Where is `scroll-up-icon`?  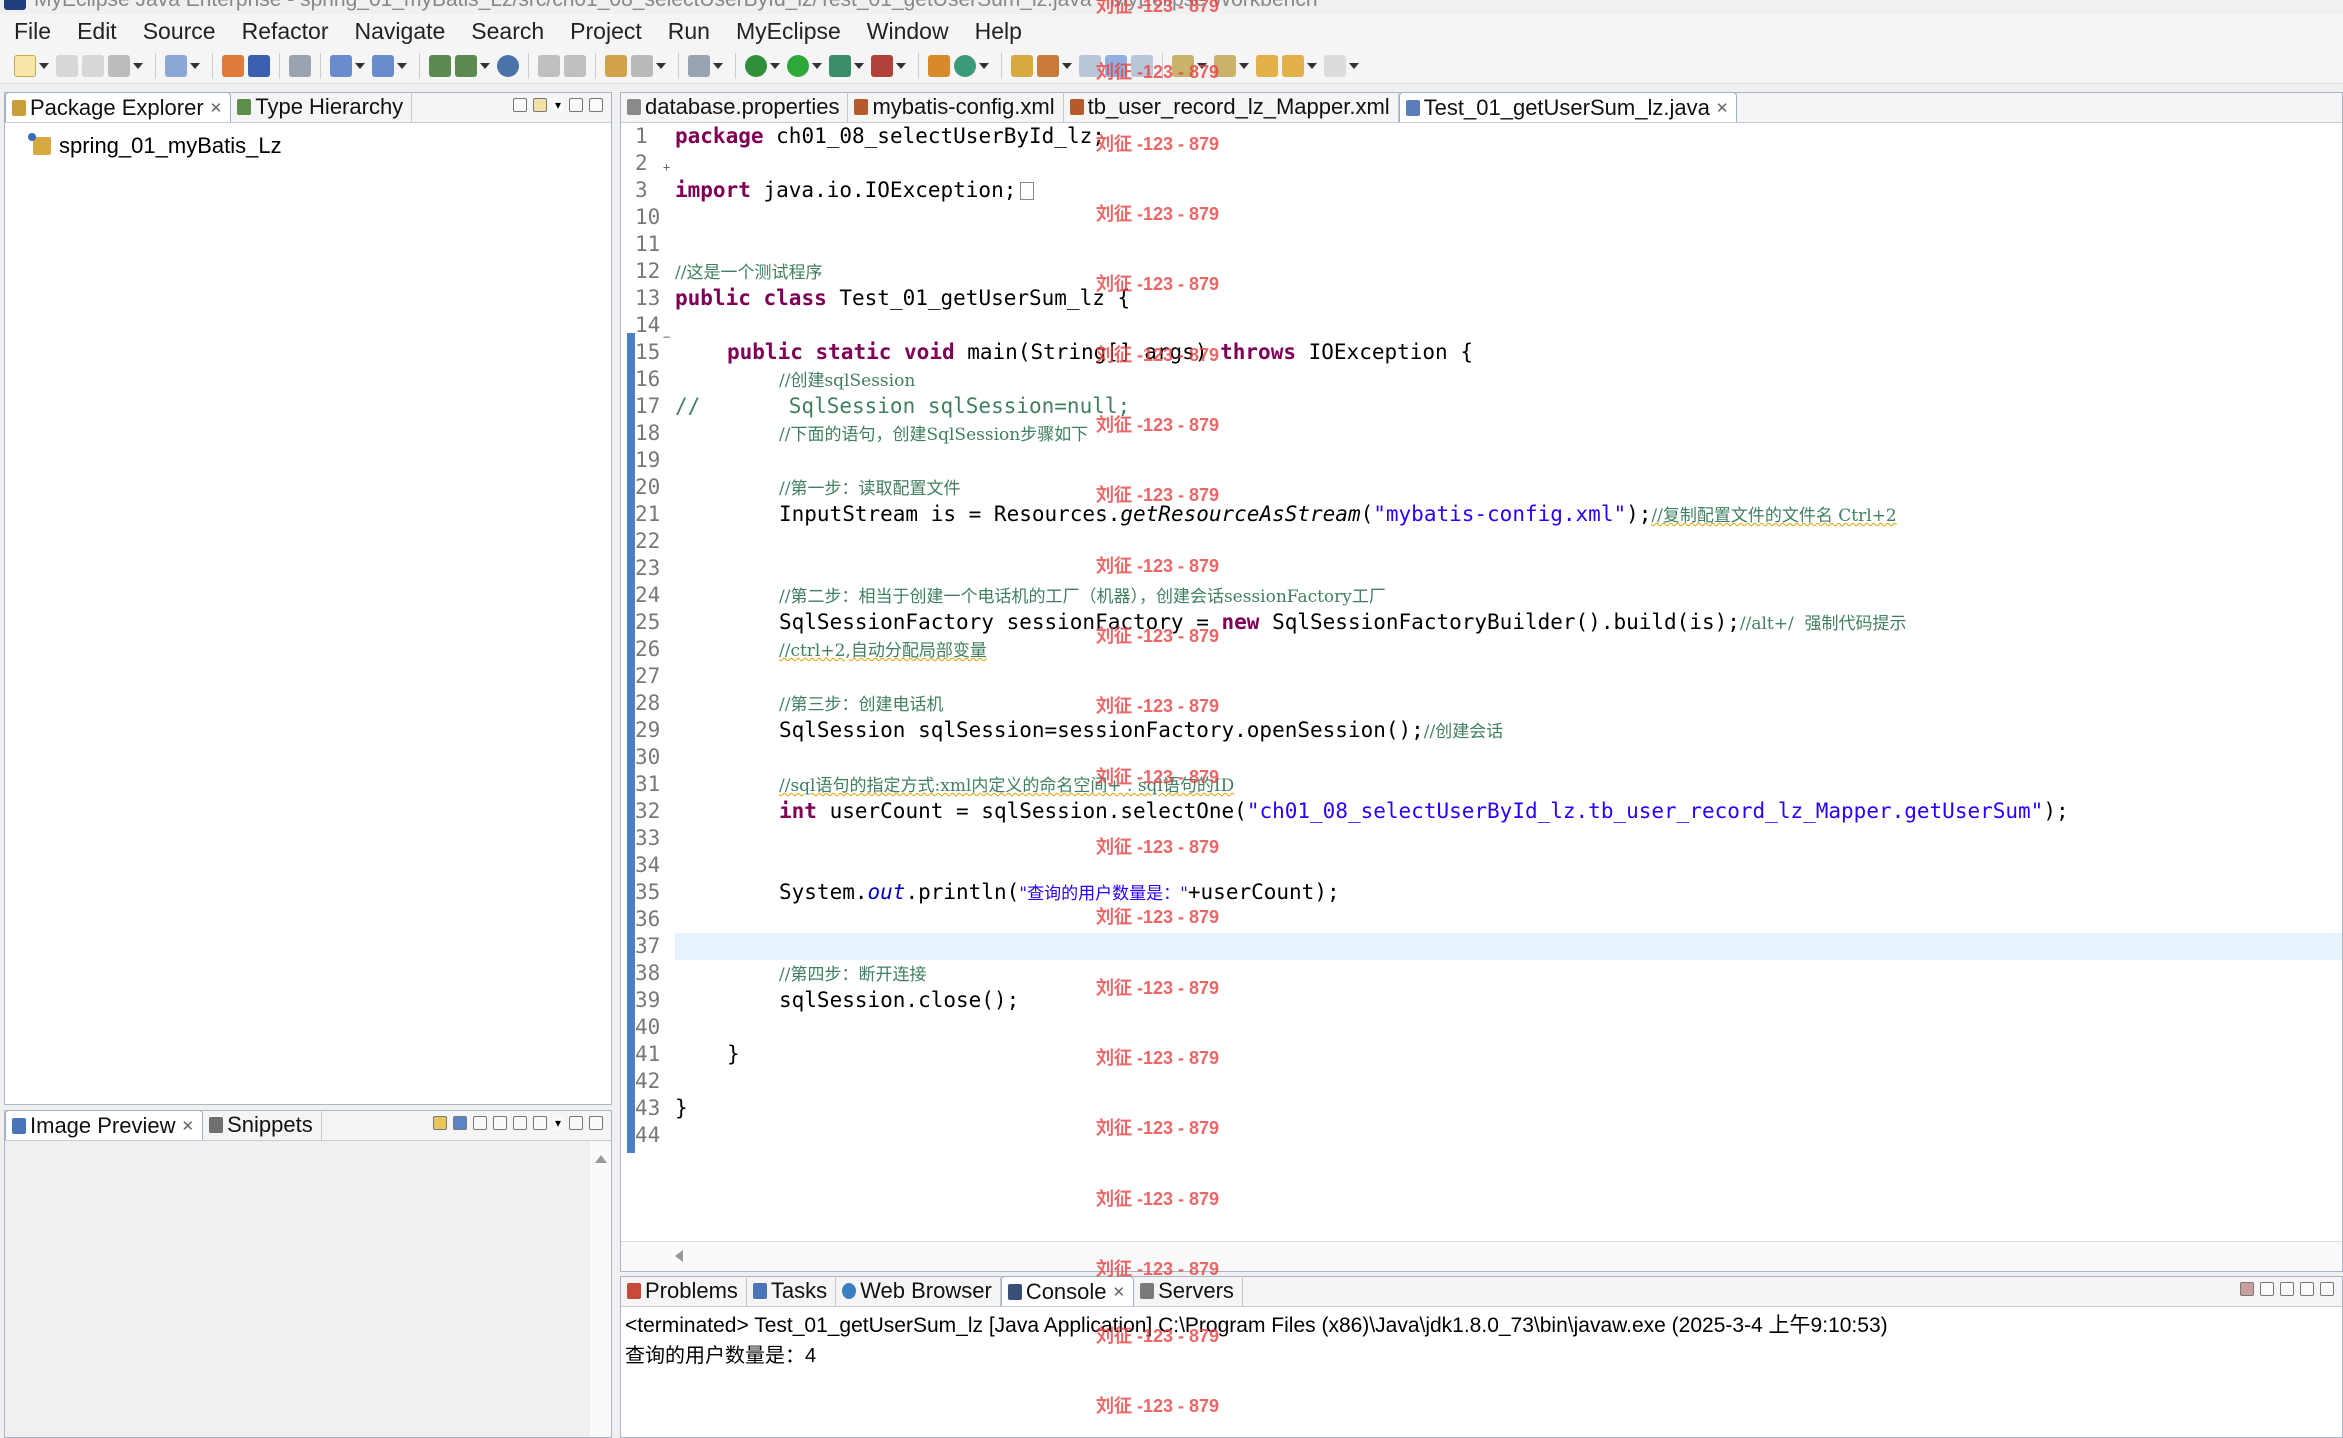 scroll-up-icon is located at coordinates (601, 1159).